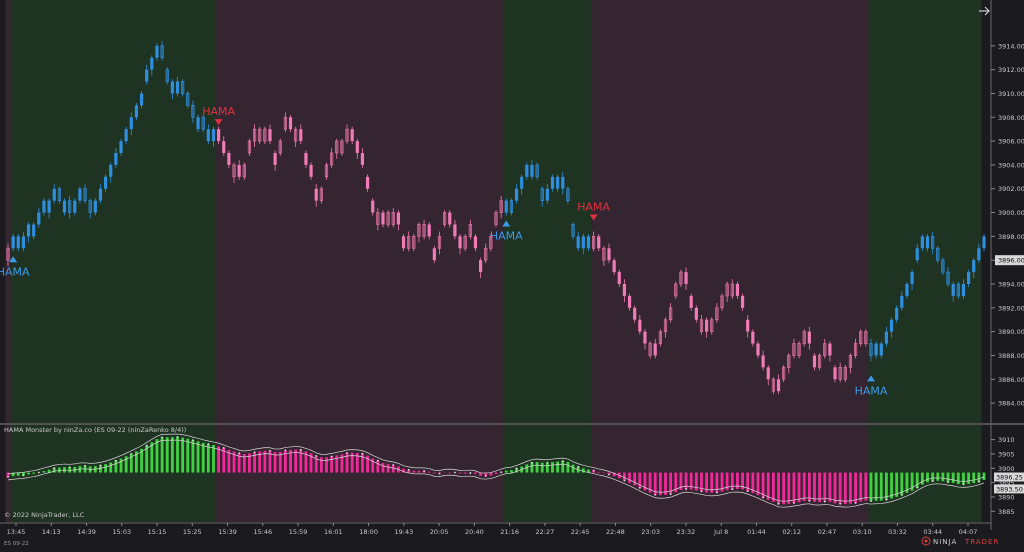 The height and width of the screenshot is (552, 1024). Describe the element at coordinates (545, 532) in the screenshot. I see `time-label: 22:27` at that location.